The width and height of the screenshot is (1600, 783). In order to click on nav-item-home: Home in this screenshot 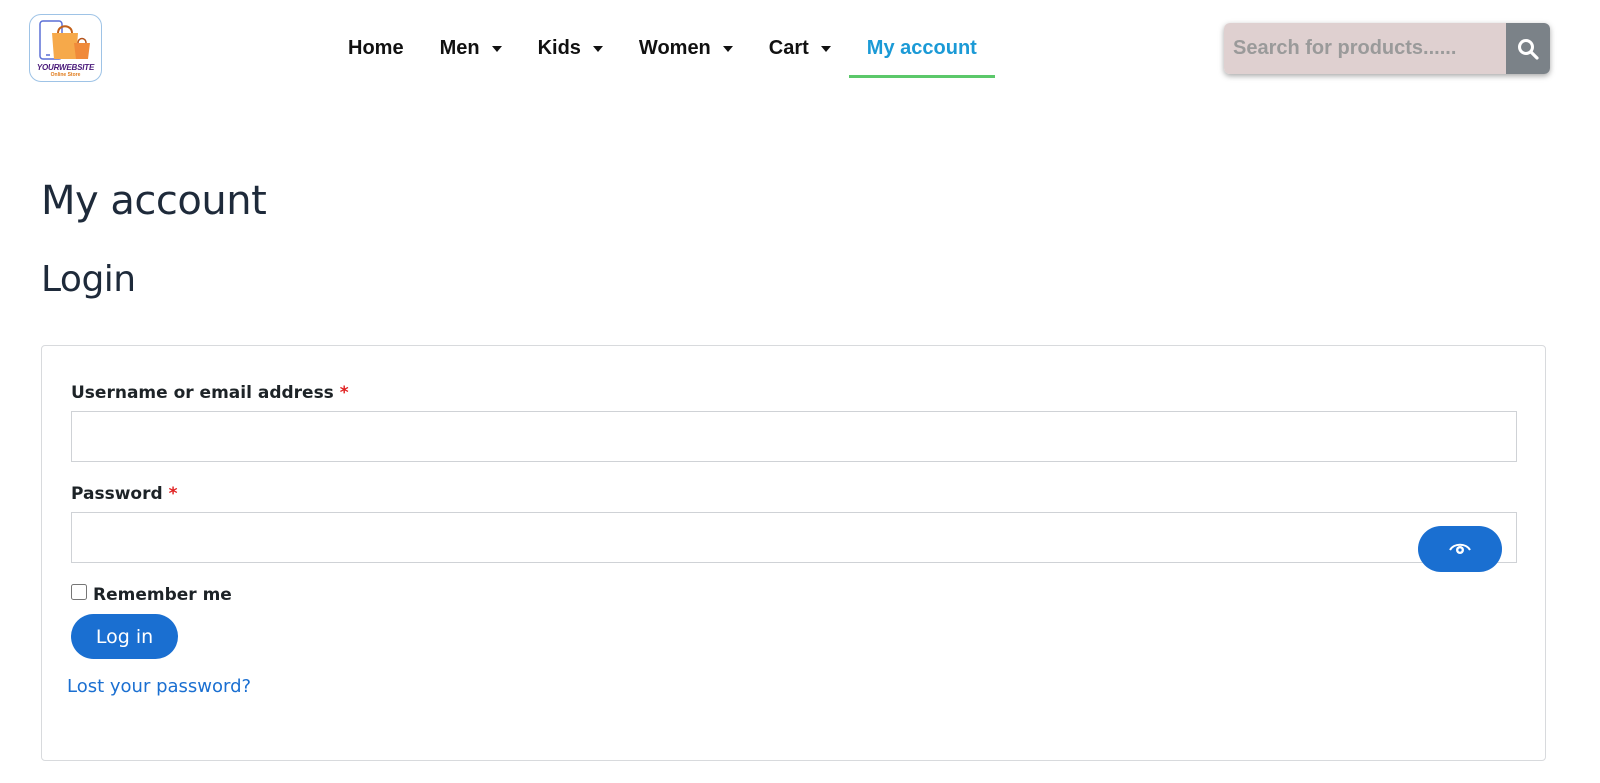, I will do `click(376, 52)`.